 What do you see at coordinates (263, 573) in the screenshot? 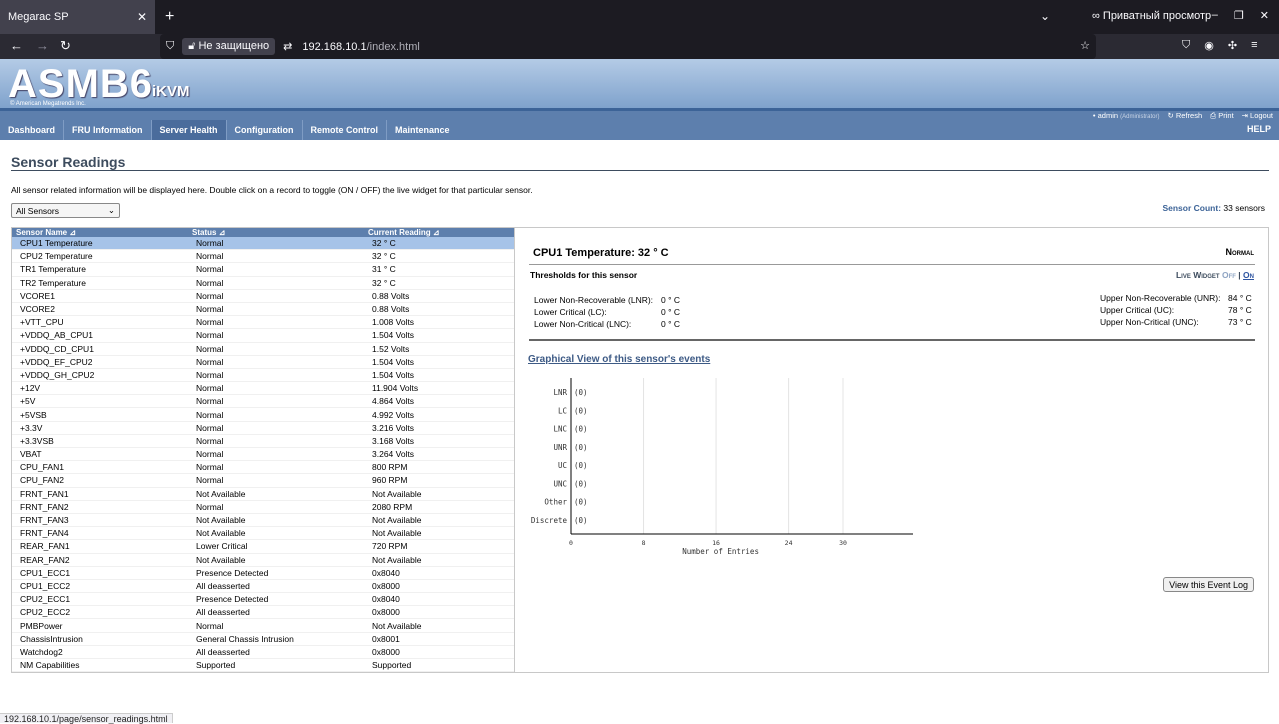
I see `table-row: CPU1_ECC1Presence Detected0x8040` at bounding box center [263, 573].